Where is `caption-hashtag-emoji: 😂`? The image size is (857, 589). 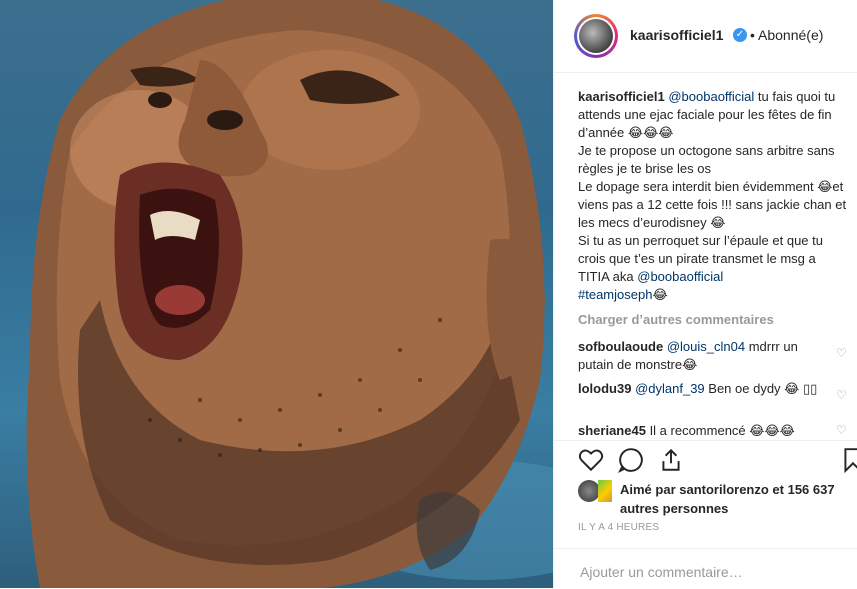 caption-hashtag-emoji: 😂 is located at coordinates (660, 294).